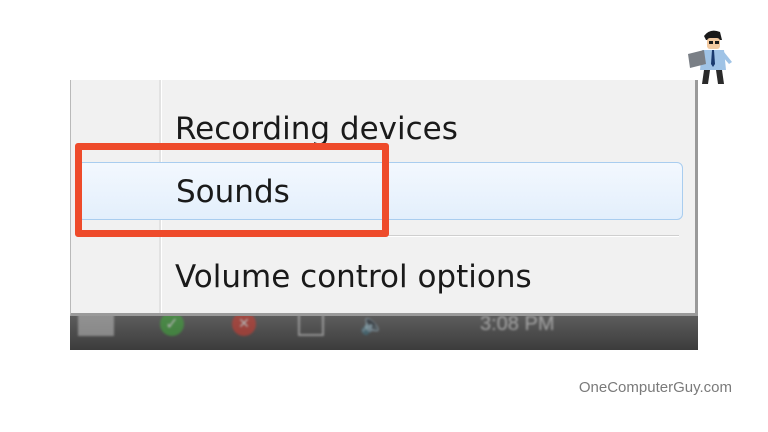 Image resolution: width=768 pixels, height=432 pixels. I want to click on highlight-annotation-box, so click(232, 190).